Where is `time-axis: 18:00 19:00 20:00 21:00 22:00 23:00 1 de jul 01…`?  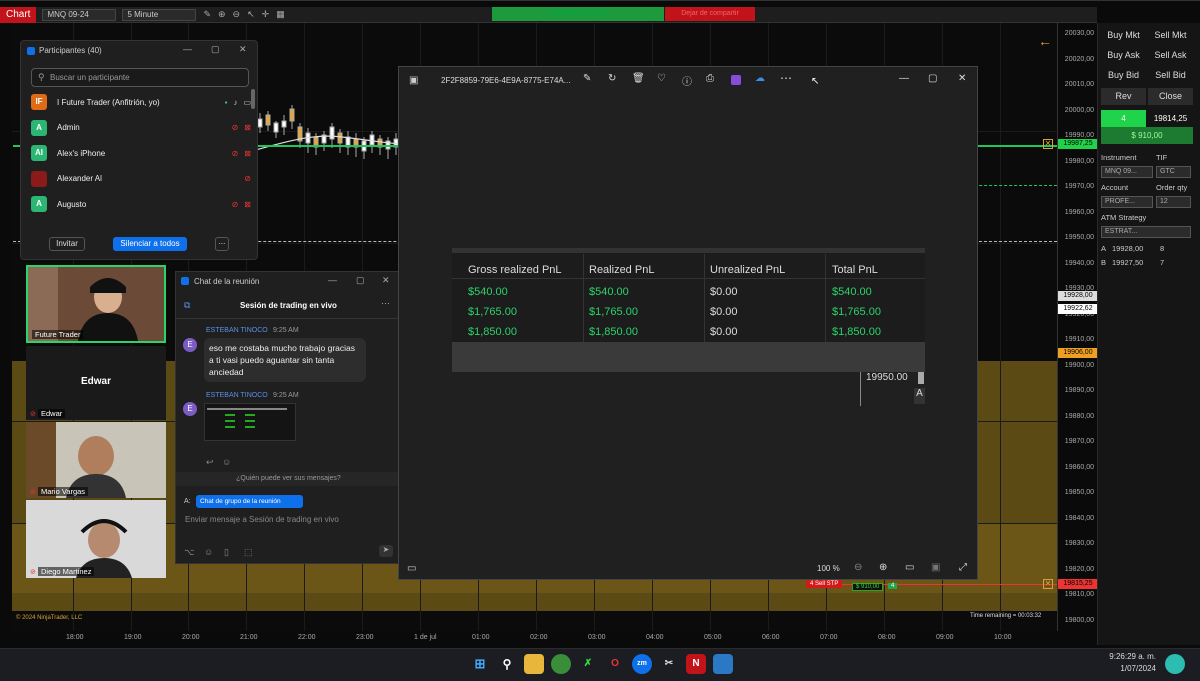 time-axis: 18:00 19:00 20:00 21:00 22:00 23:00 1 de jul 01… is located at coordinates (534, 639).